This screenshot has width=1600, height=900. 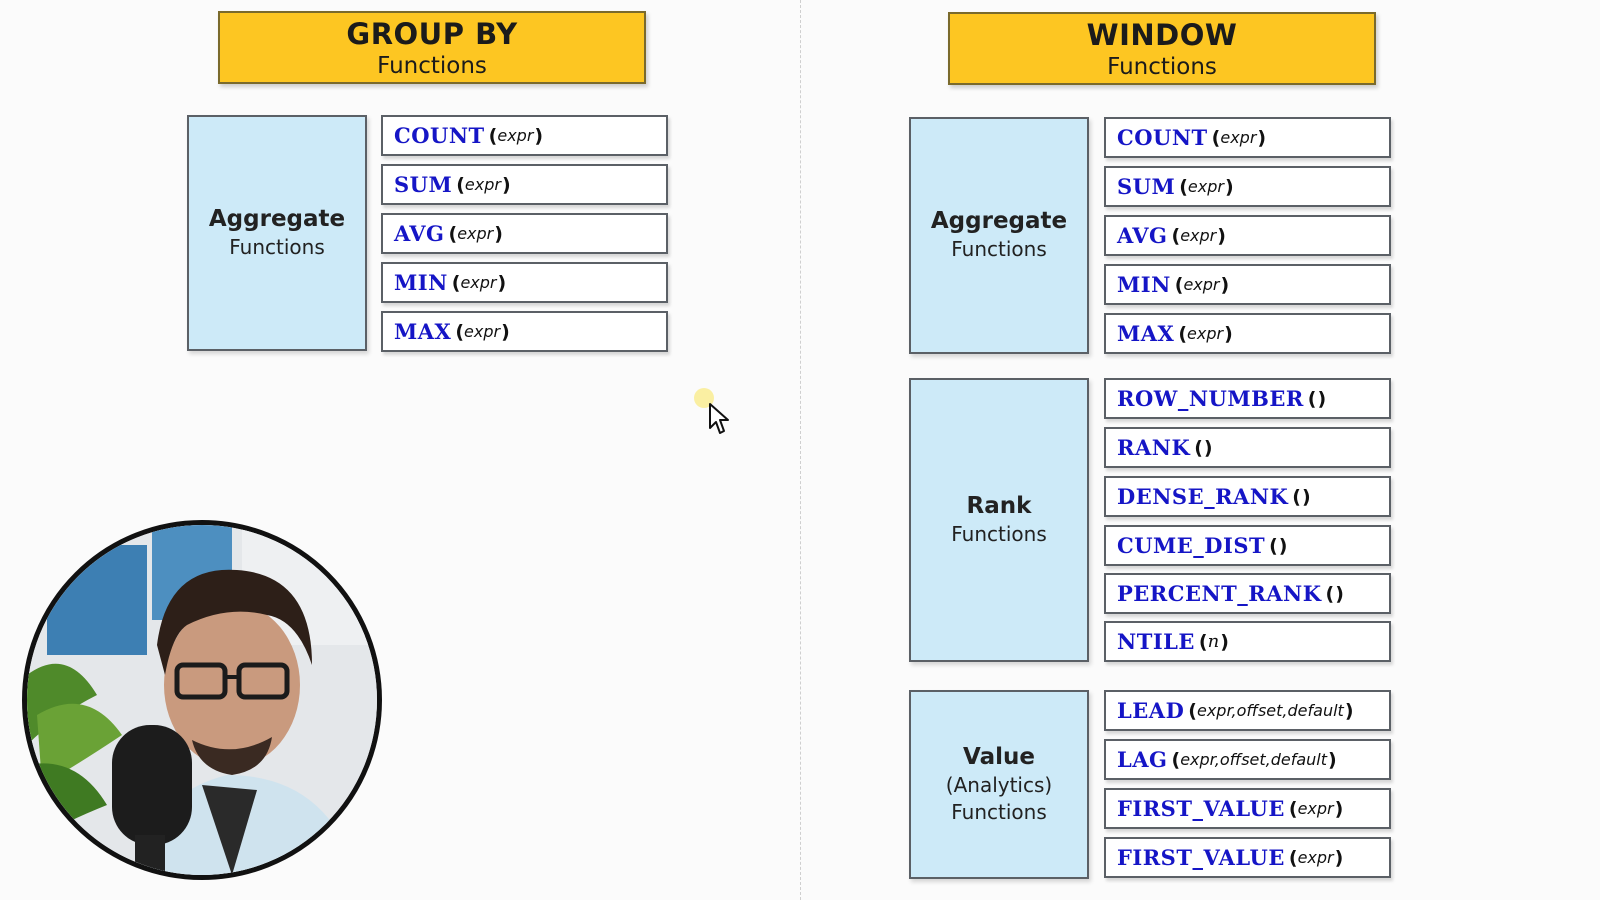 I want to click on group-by-function-min: MIN(expr), so click(x=524, y=282).